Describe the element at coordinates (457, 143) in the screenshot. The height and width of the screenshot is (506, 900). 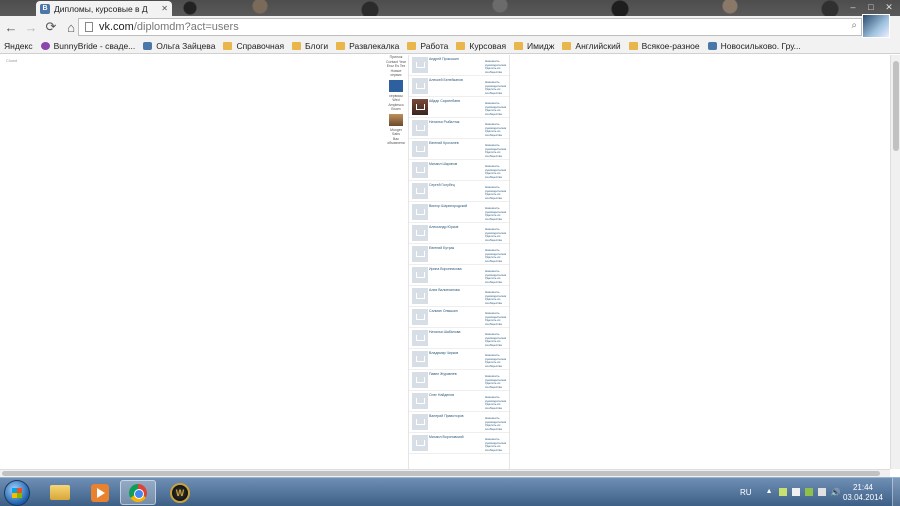
I see `member-name-link: Евгений Крохалев` at that location.